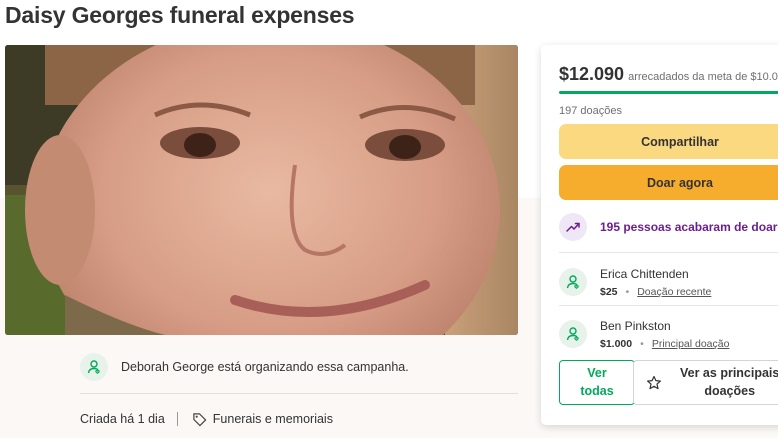 The image size is (778, 438). I want to click on campaign-meta: Criada há 1 dia Funerais e memoriais, so click(206, 419).